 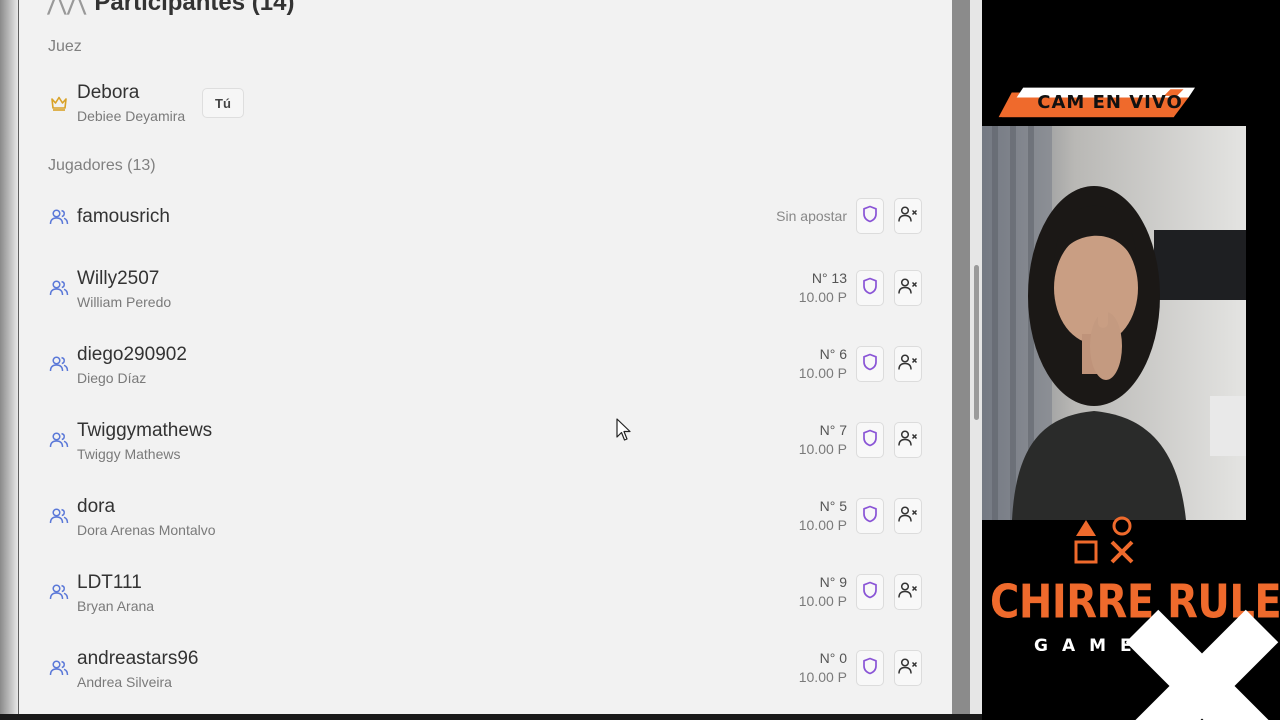 I want to click on player-row: Willy2507 William Peredo N° 13 10.00 P, so click(x=485, y=288).